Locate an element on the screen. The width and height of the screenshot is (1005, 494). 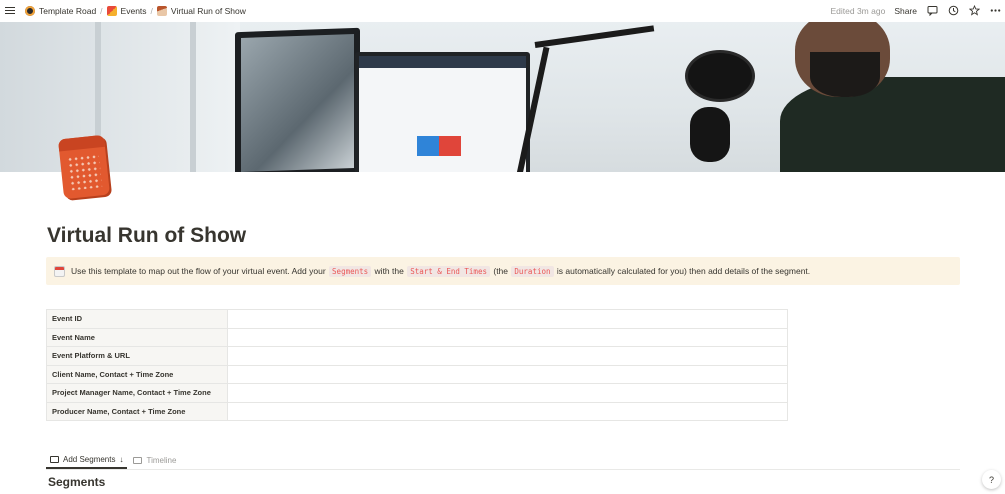
page-title: Virtual Run of Show is located at coordinates (146, 236).